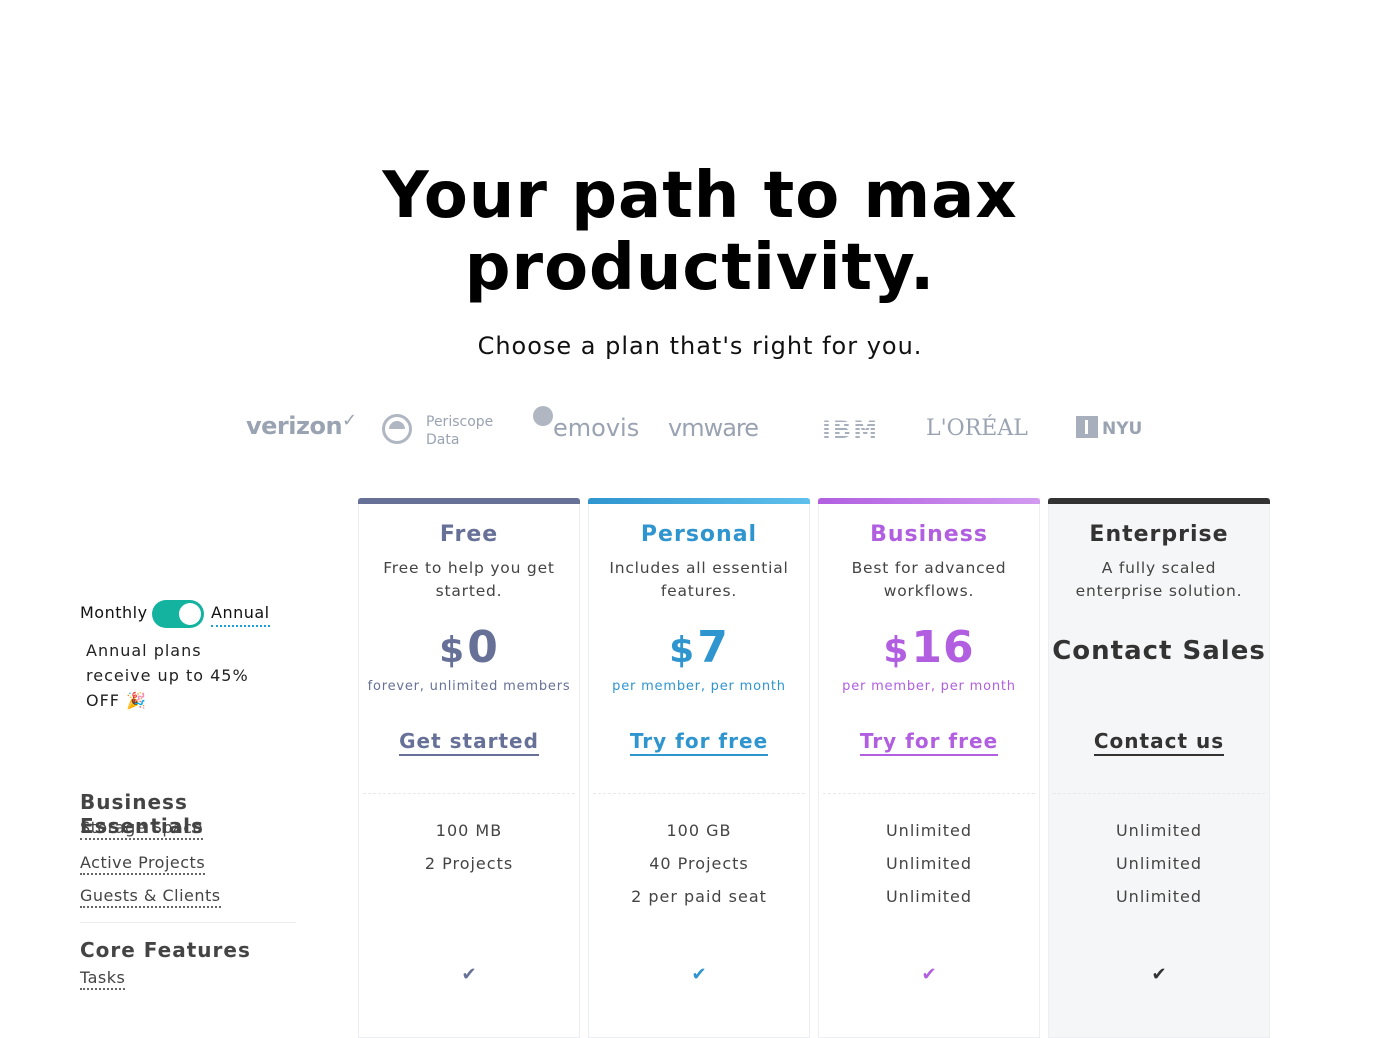 The height and width of the screenshot is (1038, 1400). Describe the element at coordinates (469, 534) in the screenshot. I see `plan-name: Free` at that location.